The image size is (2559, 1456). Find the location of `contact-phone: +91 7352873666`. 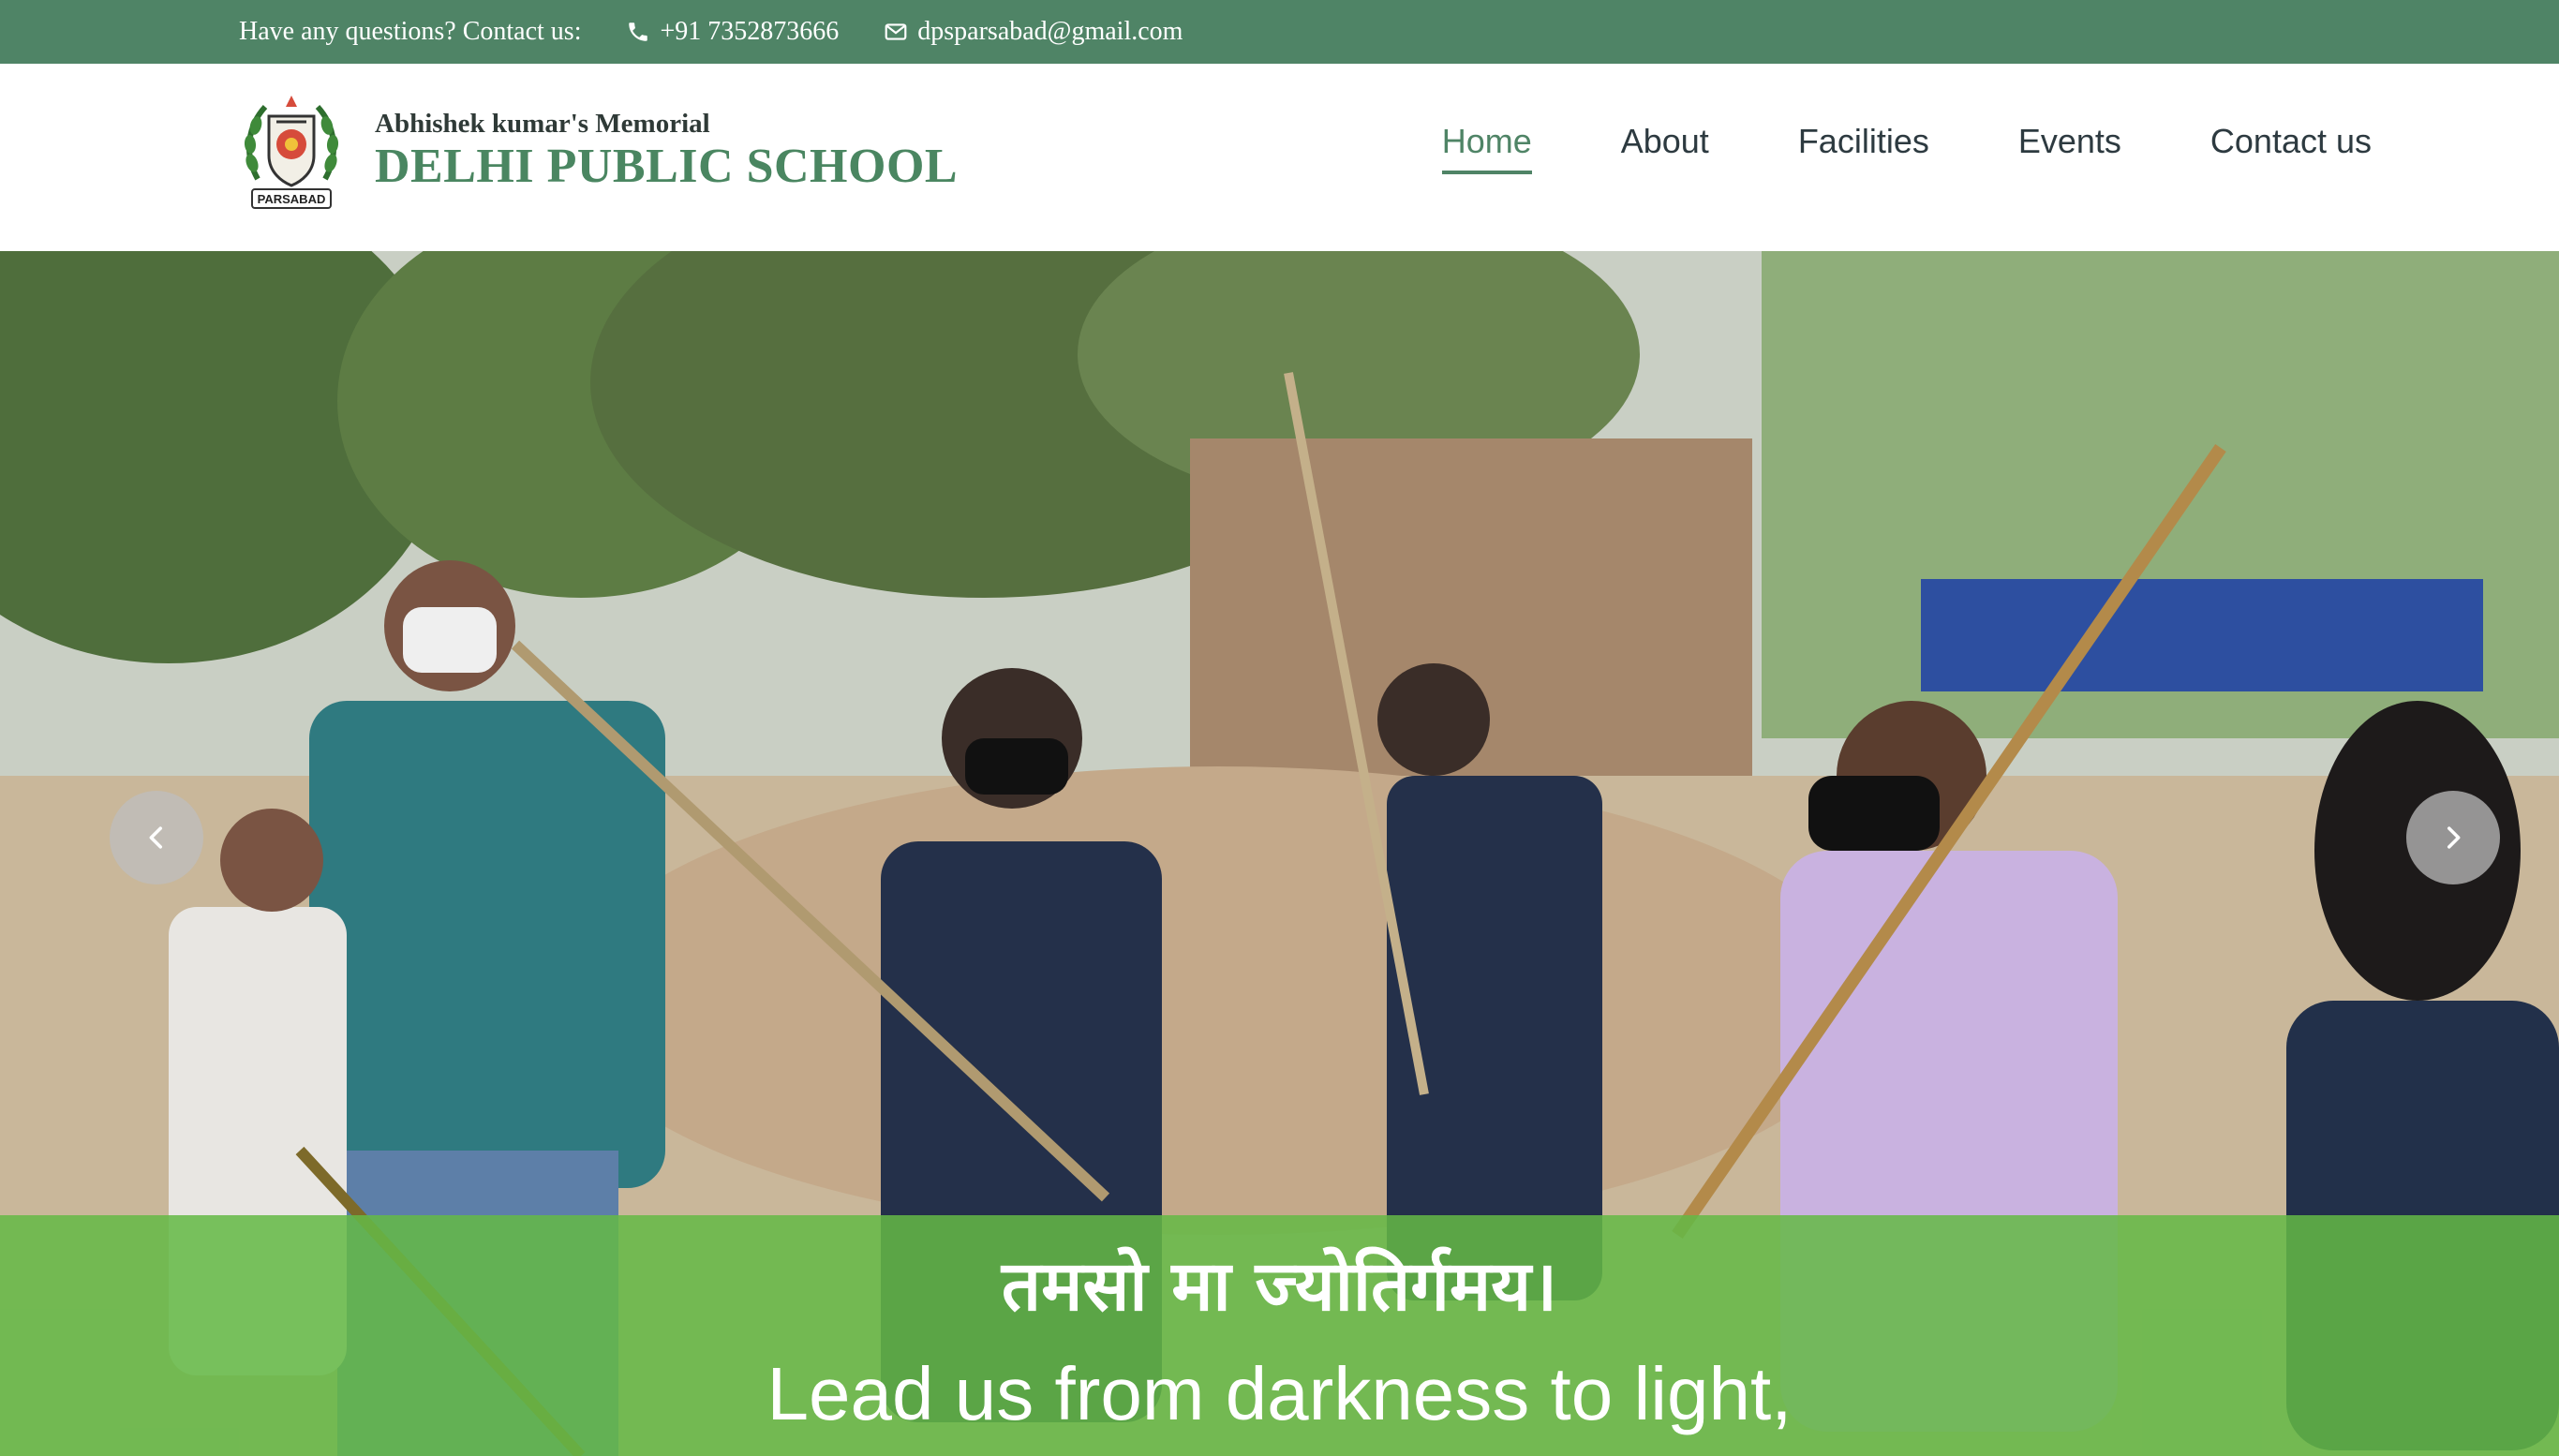

contact-phone: +91 7352873666 is located at coordinates (732, 32).